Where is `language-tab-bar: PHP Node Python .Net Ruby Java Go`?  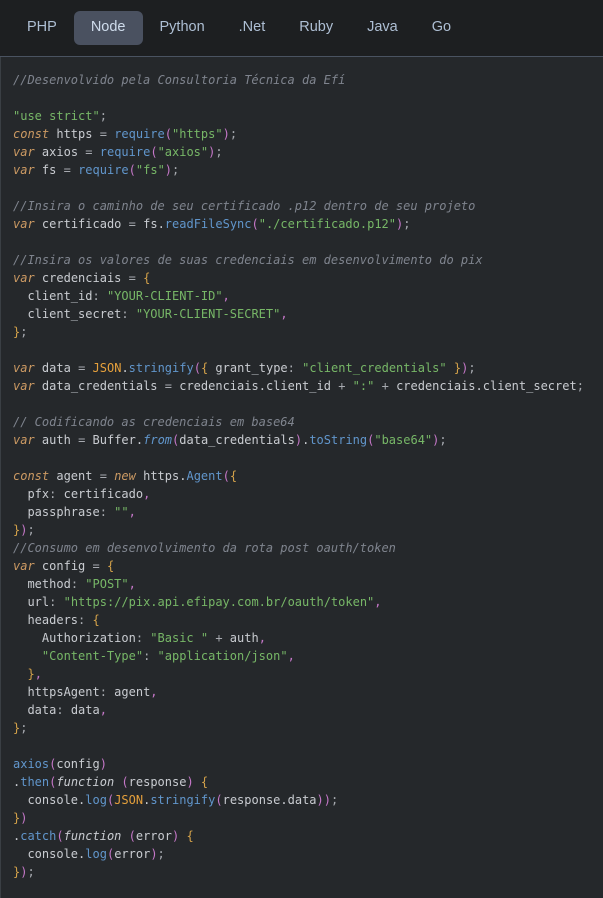 language-tab-bar: PHP Node Python .Net Ruby Java Go is located at coordinates (301, 28).